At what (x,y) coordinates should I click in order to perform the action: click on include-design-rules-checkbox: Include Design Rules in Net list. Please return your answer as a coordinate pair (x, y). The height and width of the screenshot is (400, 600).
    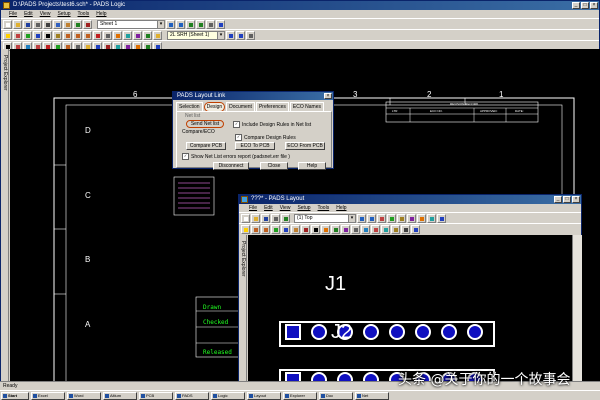
    Looking at the image, I should click on (272, 124).